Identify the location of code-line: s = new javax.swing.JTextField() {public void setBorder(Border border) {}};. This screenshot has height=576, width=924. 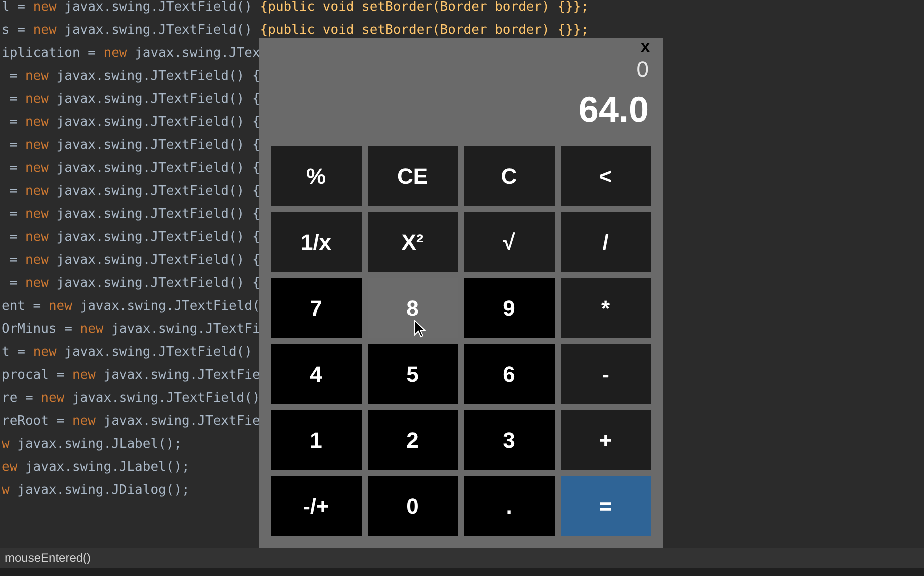
(295, 31).